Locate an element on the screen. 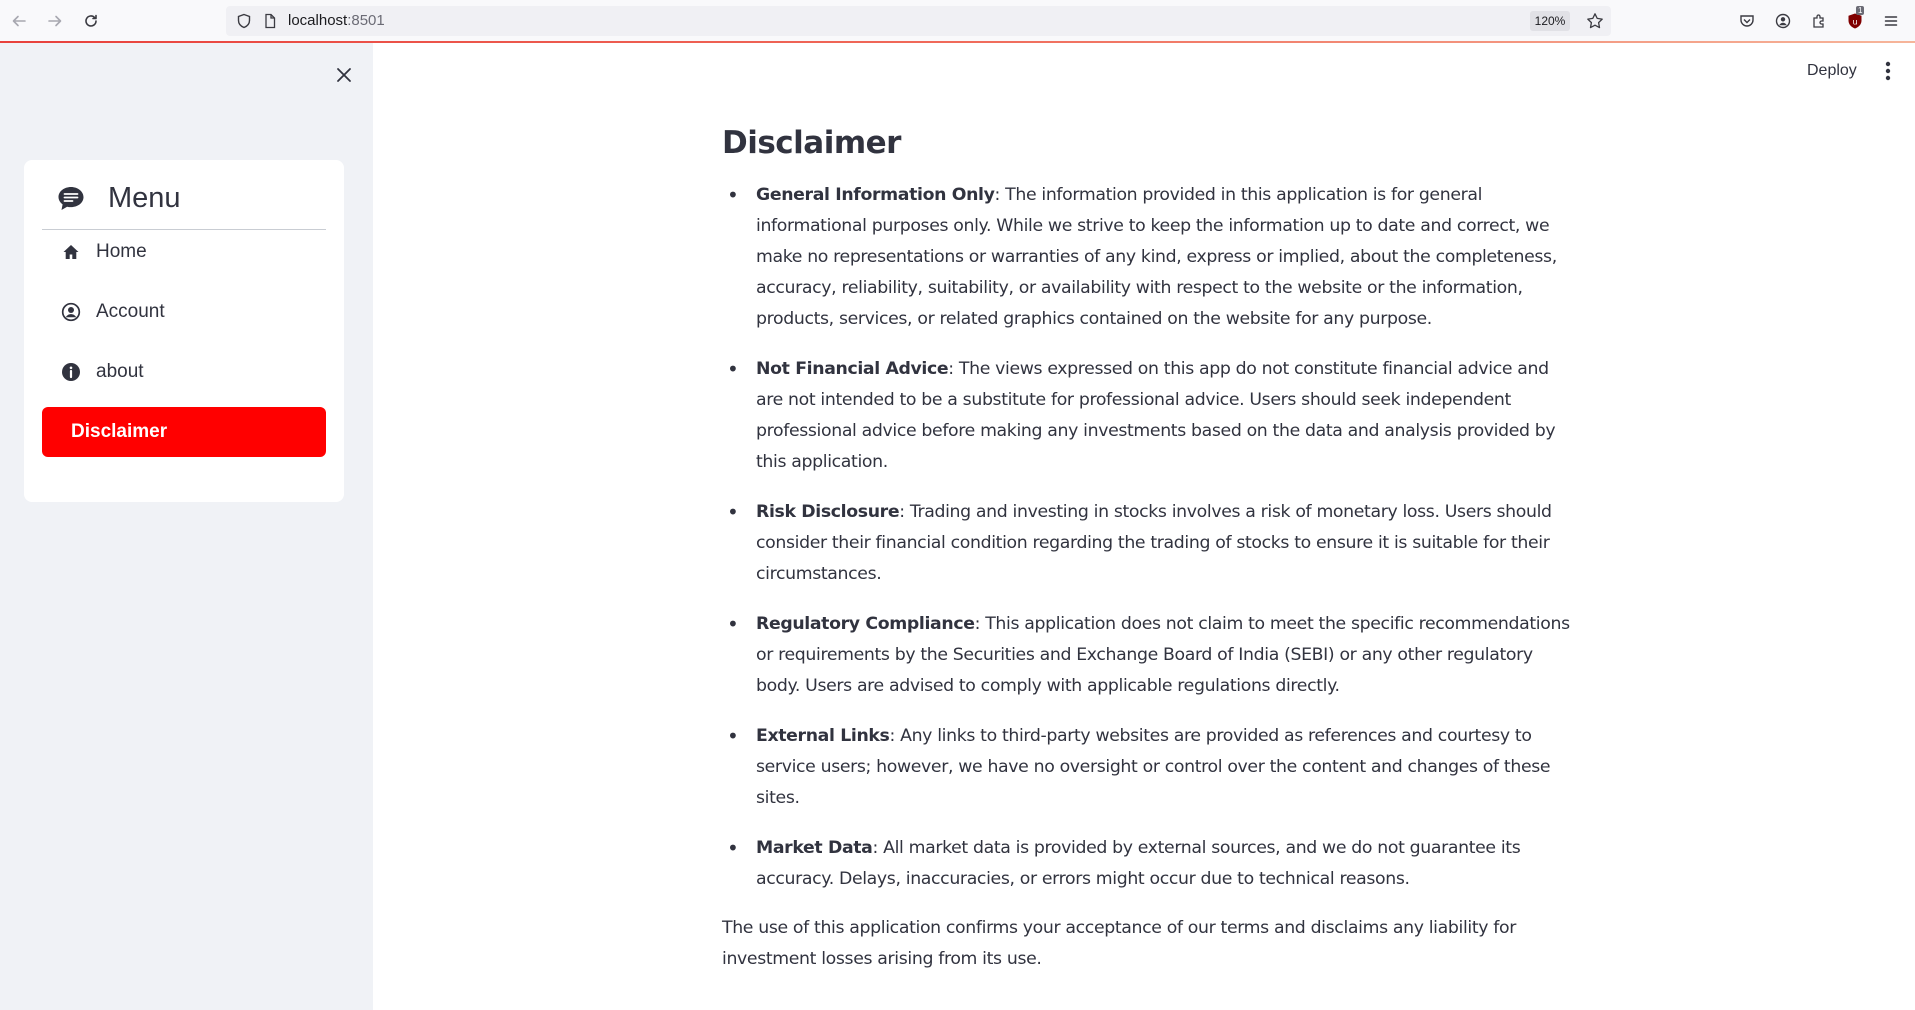  close-icon is located at coordinates (344, 75).